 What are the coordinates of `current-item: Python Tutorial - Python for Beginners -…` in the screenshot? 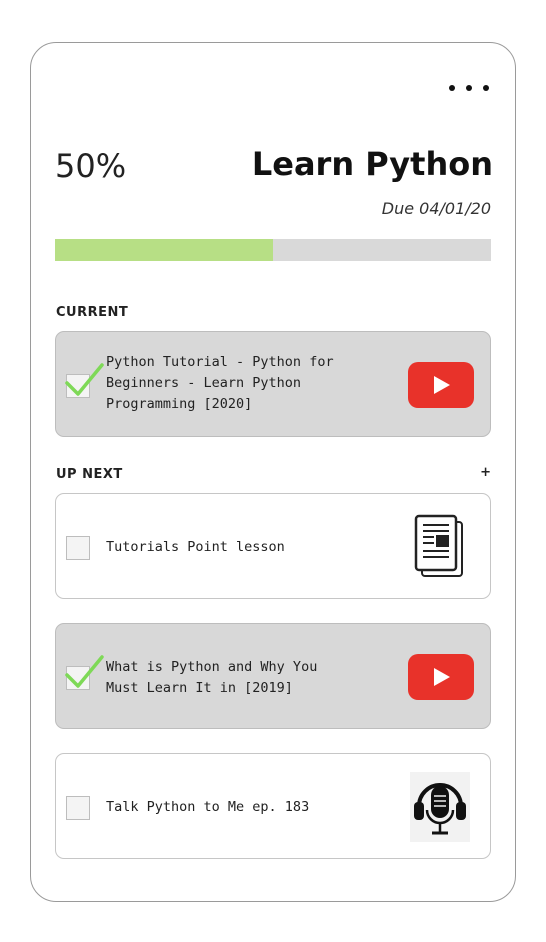 It's located at (273, 384).